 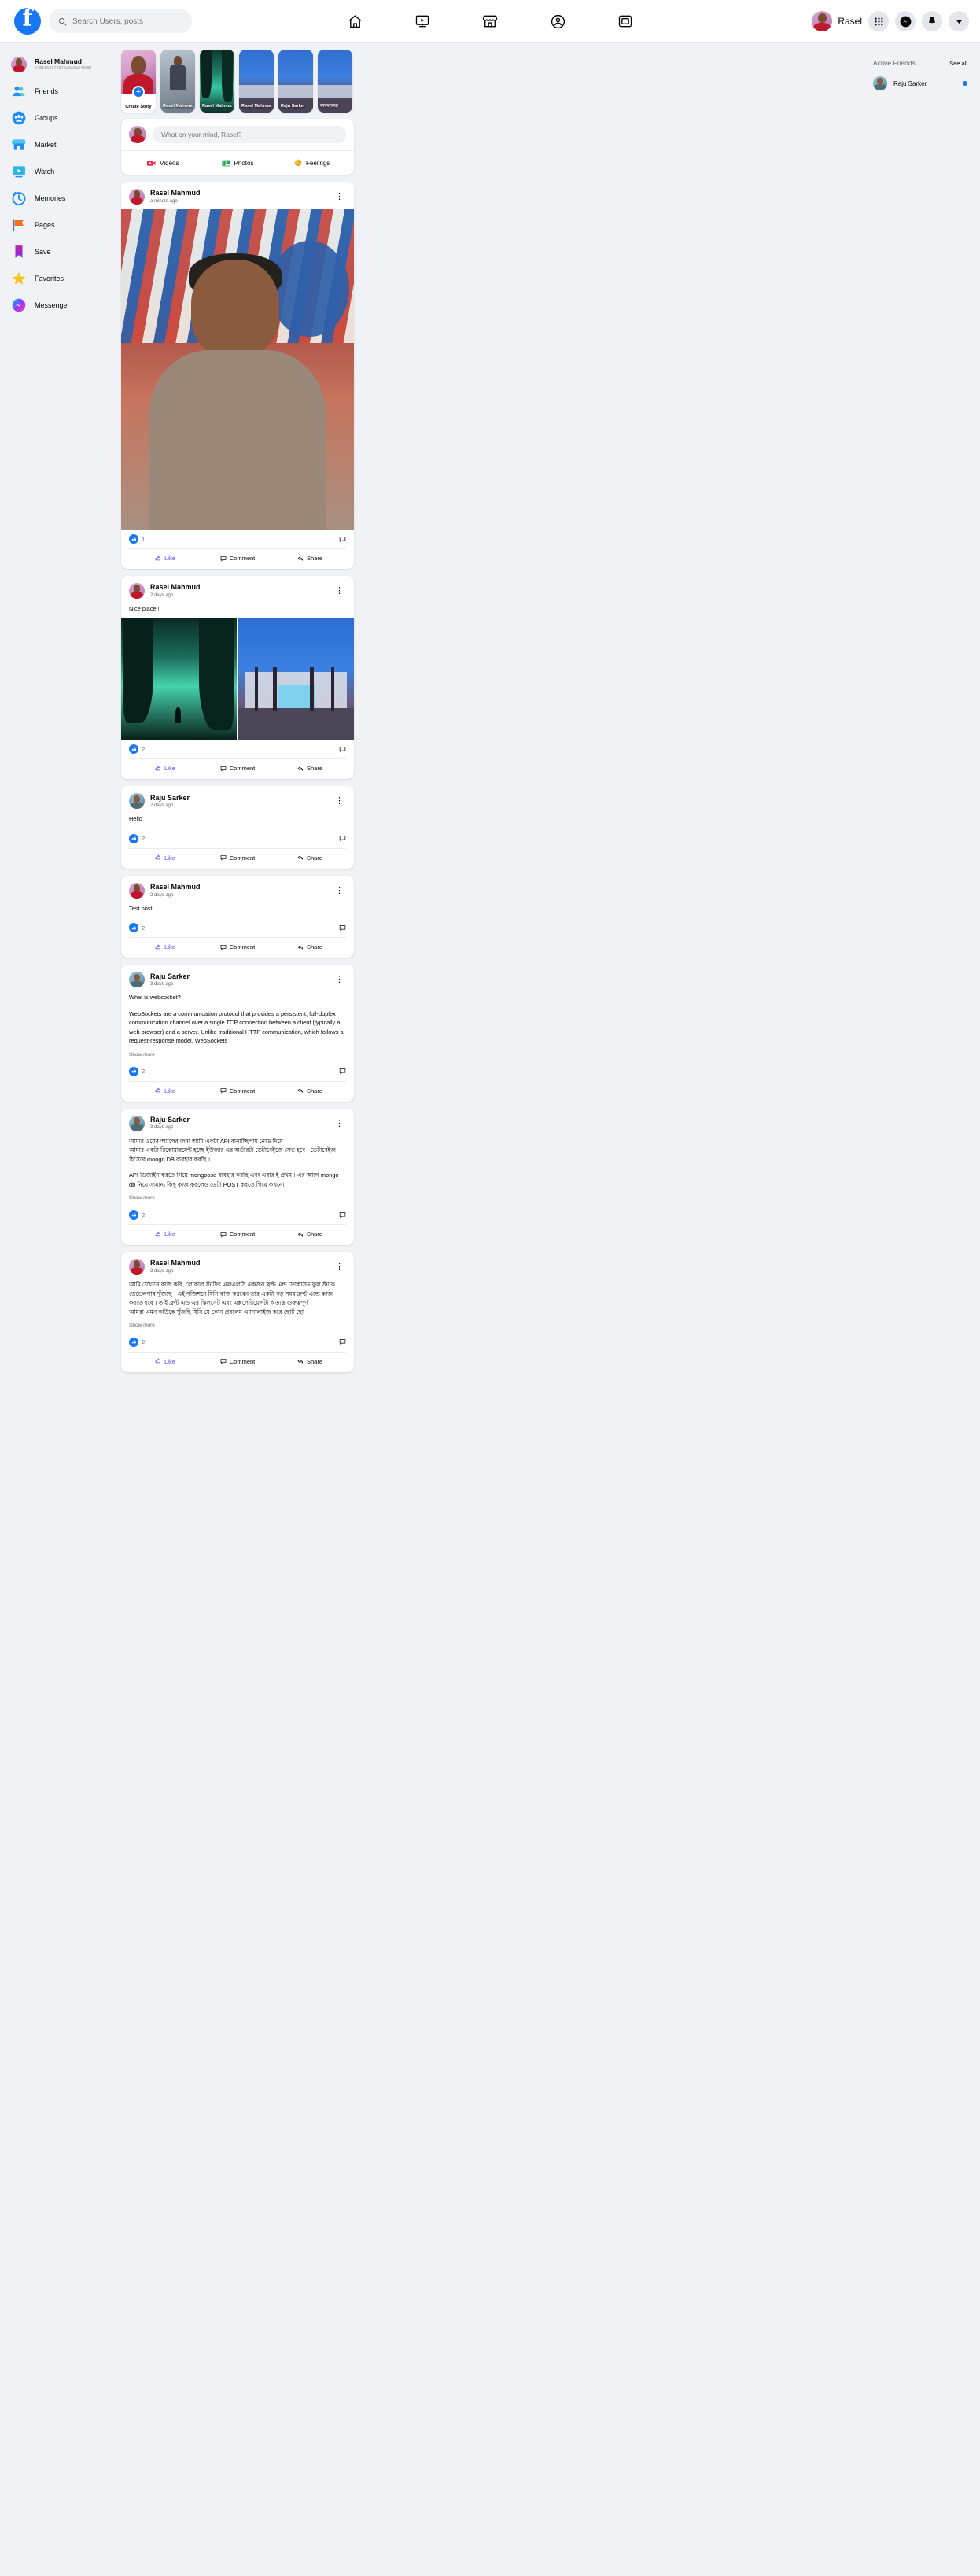 What do you see at coordinates (894, 63) in the screenshot?
I see `active-friends-title: Active Friends` at bounding box center [894, 63].